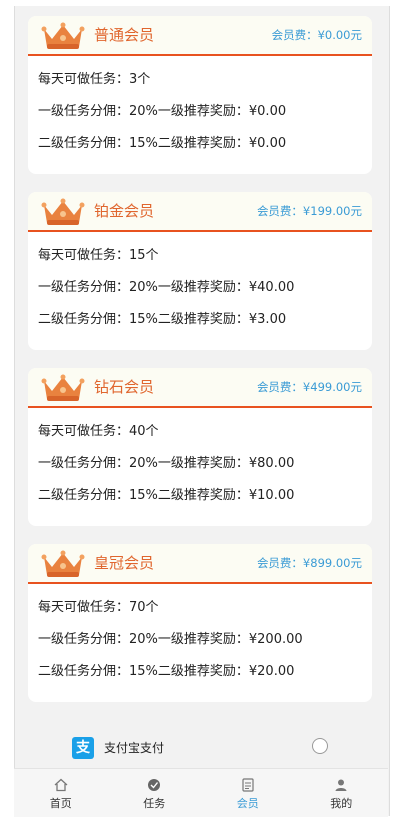 The height and width of the screenshot is (828, 394). I want to click on payment-option-alipay: 支 支付宝支付, so click(201, 749).